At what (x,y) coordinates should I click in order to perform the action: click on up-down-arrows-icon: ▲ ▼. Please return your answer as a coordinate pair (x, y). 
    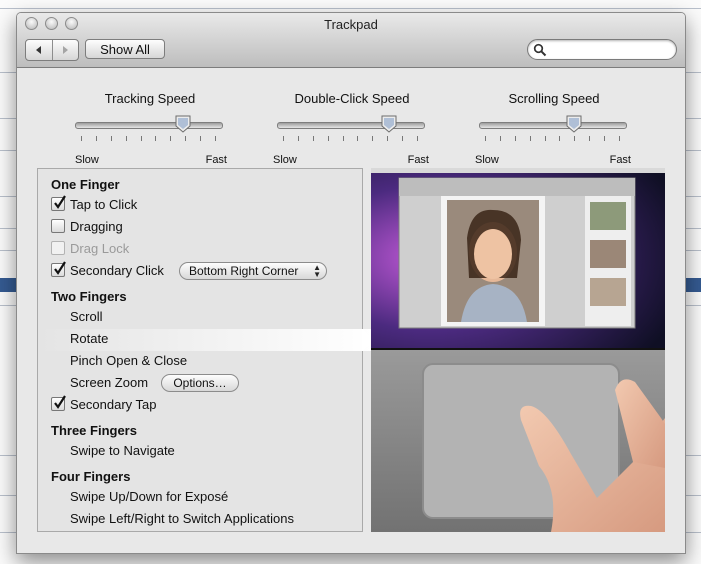
    Looking at the image, I should click on (317, 271).